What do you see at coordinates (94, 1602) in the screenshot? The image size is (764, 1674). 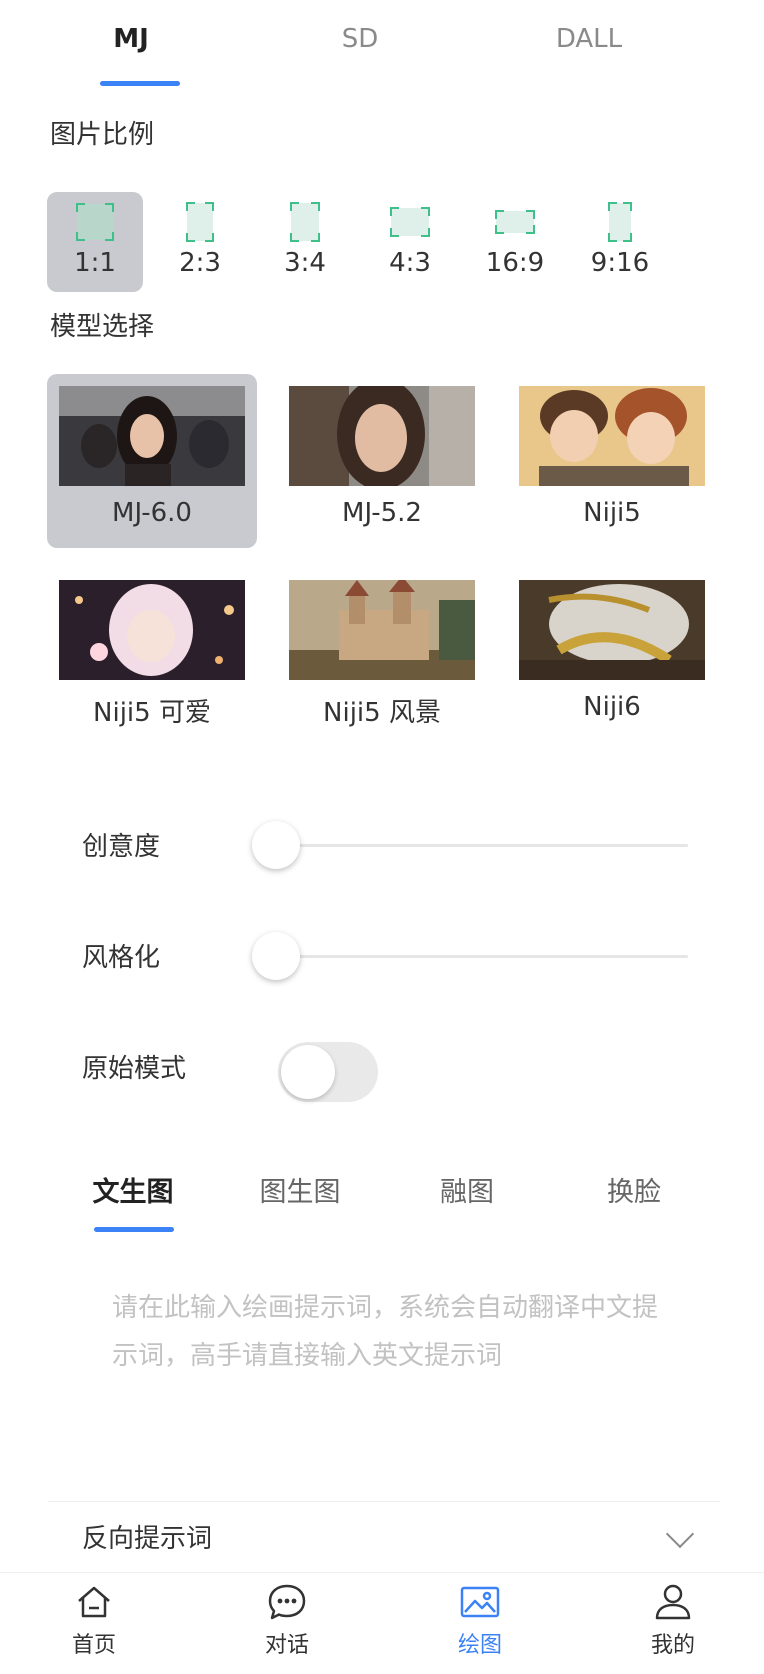 I see `home-icon` at bounding box center [94, 1602].